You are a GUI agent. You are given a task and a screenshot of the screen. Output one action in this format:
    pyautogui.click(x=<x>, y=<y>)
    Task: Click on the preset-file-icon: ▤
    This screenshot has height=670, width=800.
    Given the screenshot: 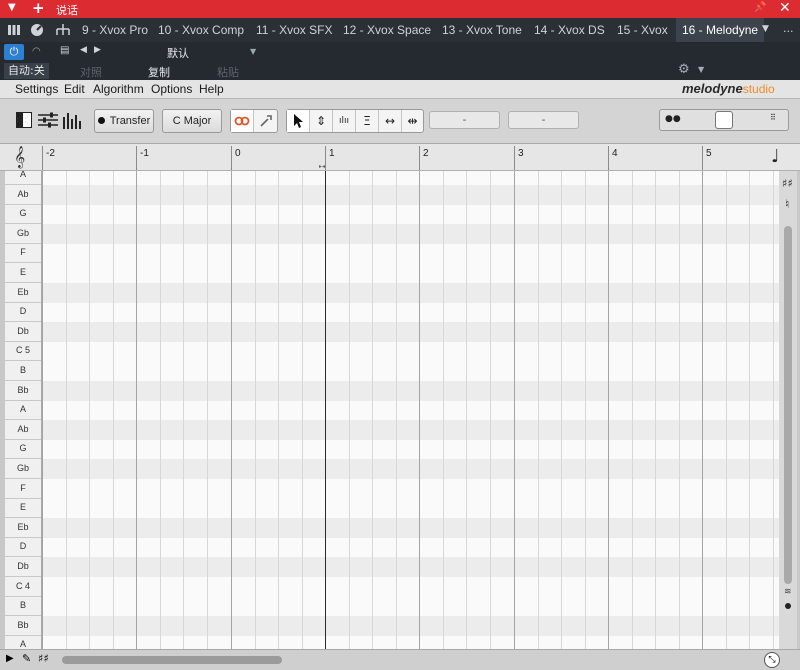 What is the action you would take?
    pyautogui.click(x=64, y=50)
    